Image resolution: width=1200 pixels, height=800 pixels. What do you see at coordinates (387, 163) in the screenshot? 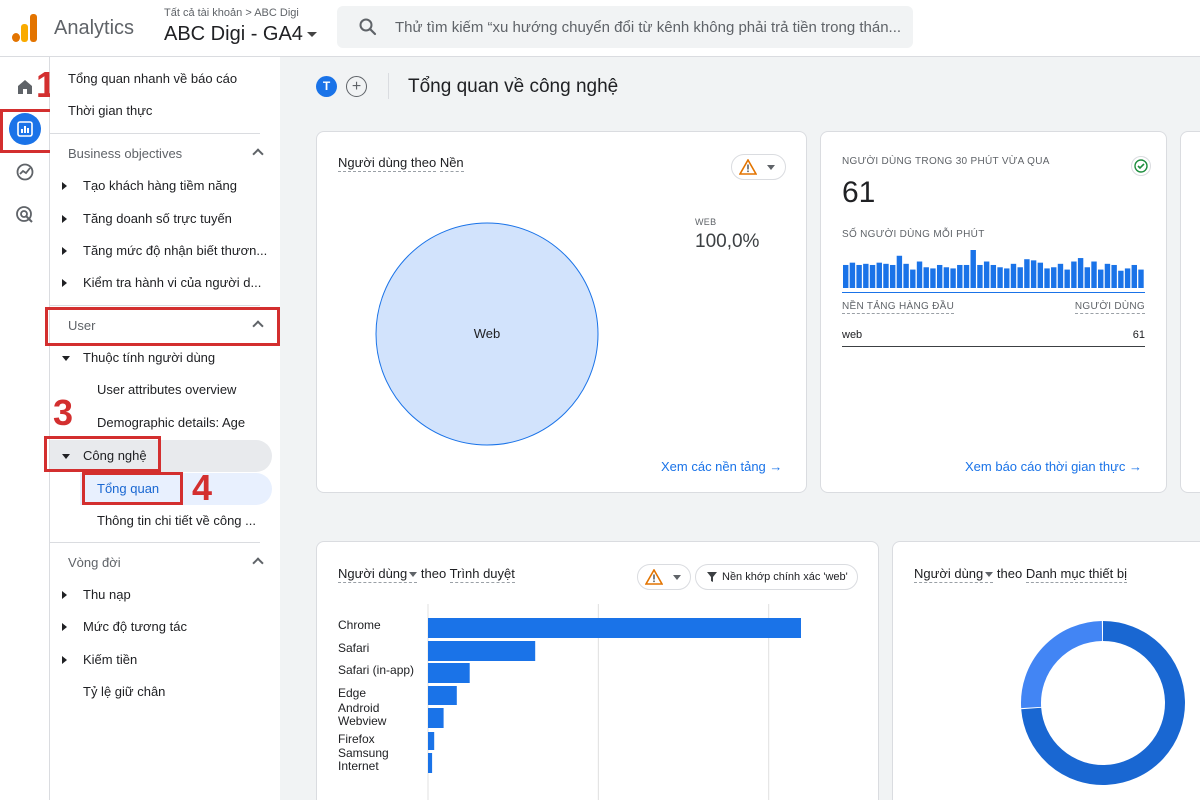
I see `metric-label: Người dùng theo` at bounding box center [387, 163].